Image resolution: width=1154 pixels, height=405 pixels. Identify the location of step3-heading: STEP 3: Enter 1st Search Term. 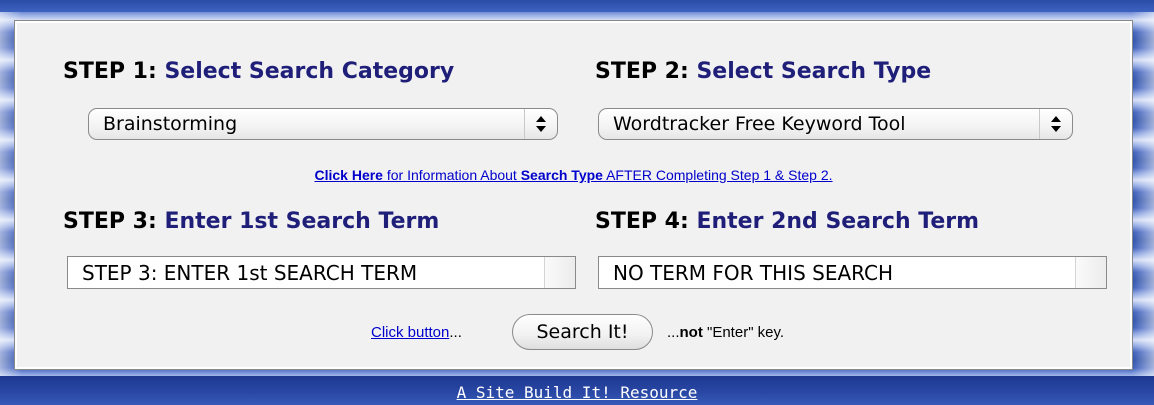
(251, 221).